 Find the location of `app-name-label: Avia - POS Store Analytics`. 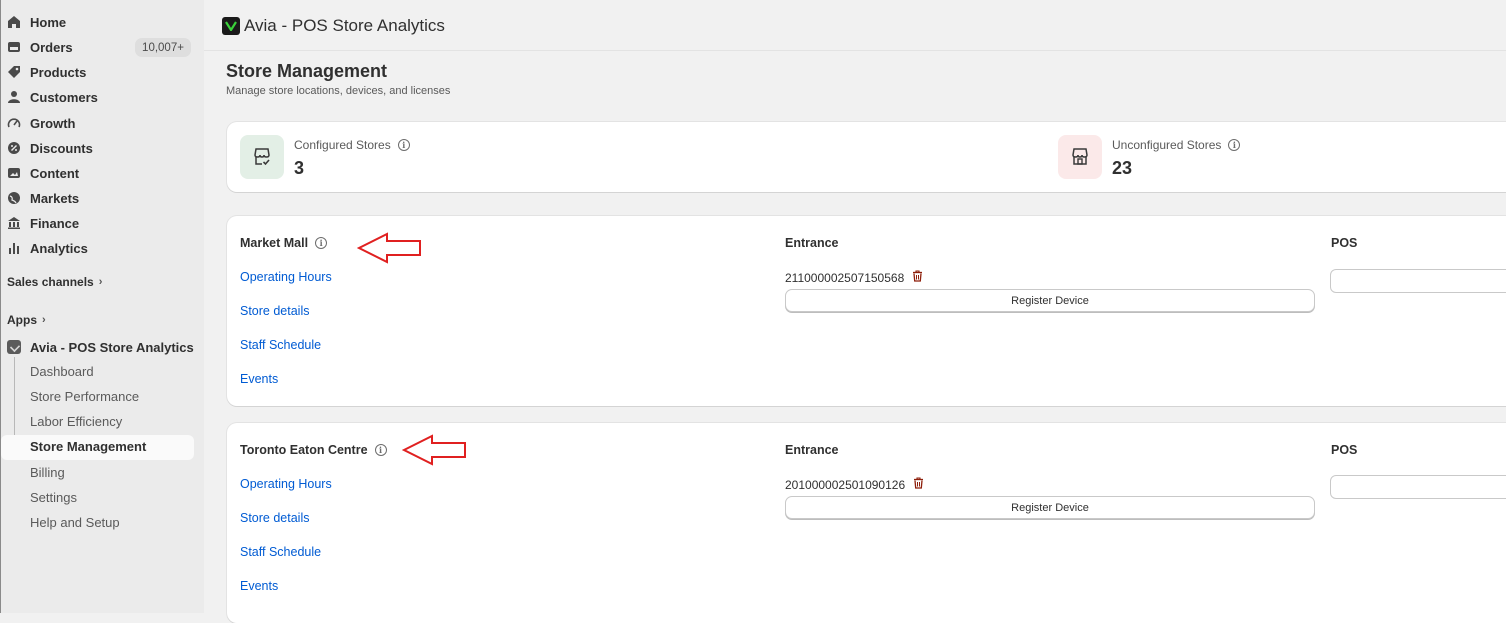

app-name-label: Avia - POS Store Analytics is located at coordinates (112, 347).